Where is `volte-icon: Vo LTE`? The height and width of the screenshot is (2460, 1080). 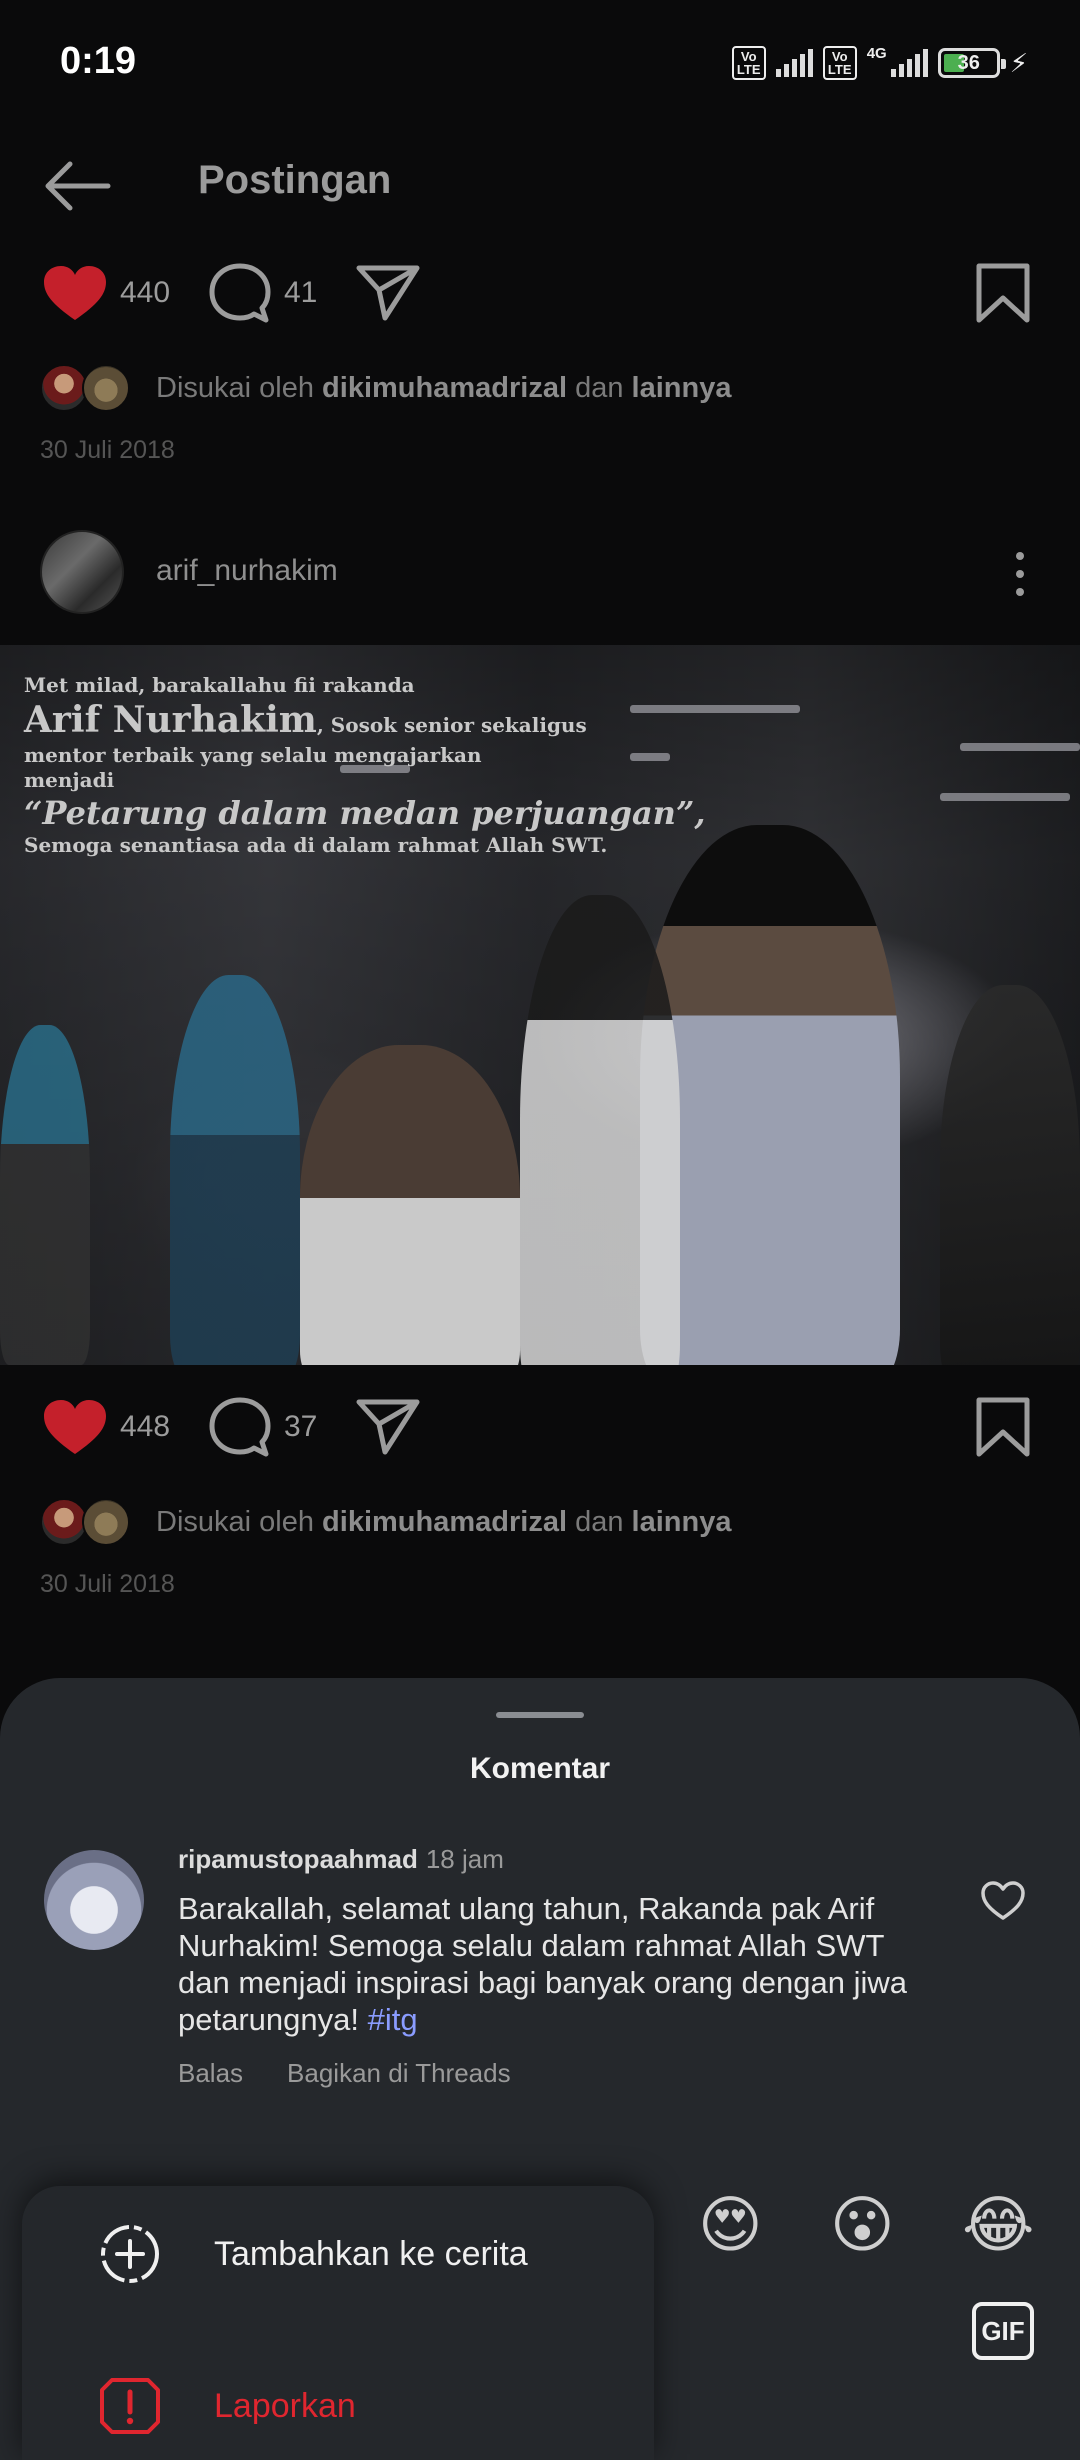 volte-icon: Vo LTE is located at coordinates (748, 63).